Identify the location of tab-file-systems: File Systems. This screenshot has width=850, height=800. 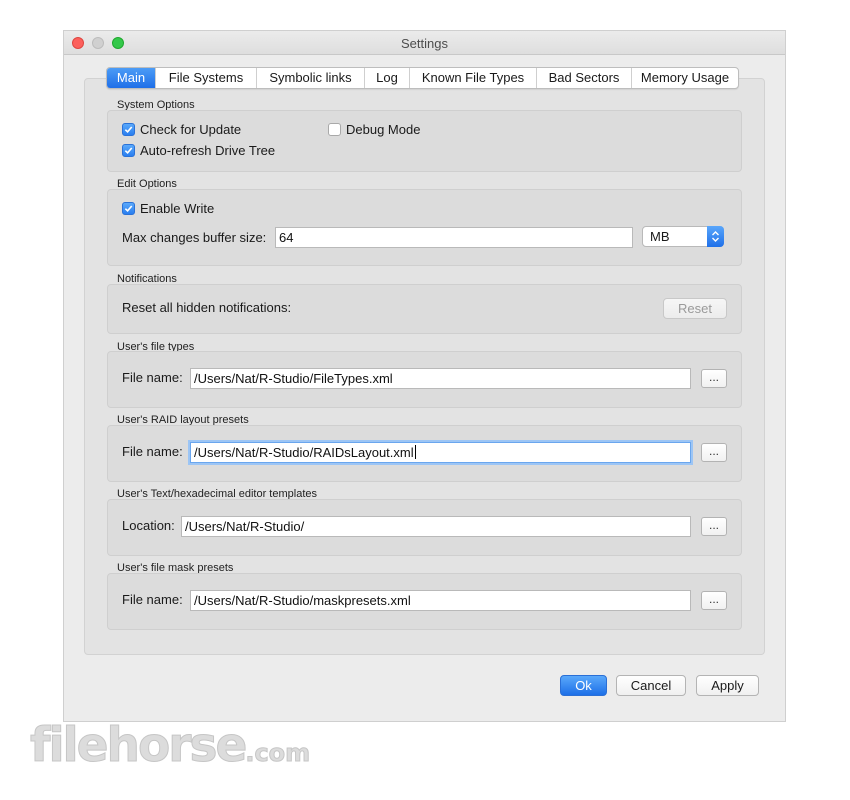
(205, 78).